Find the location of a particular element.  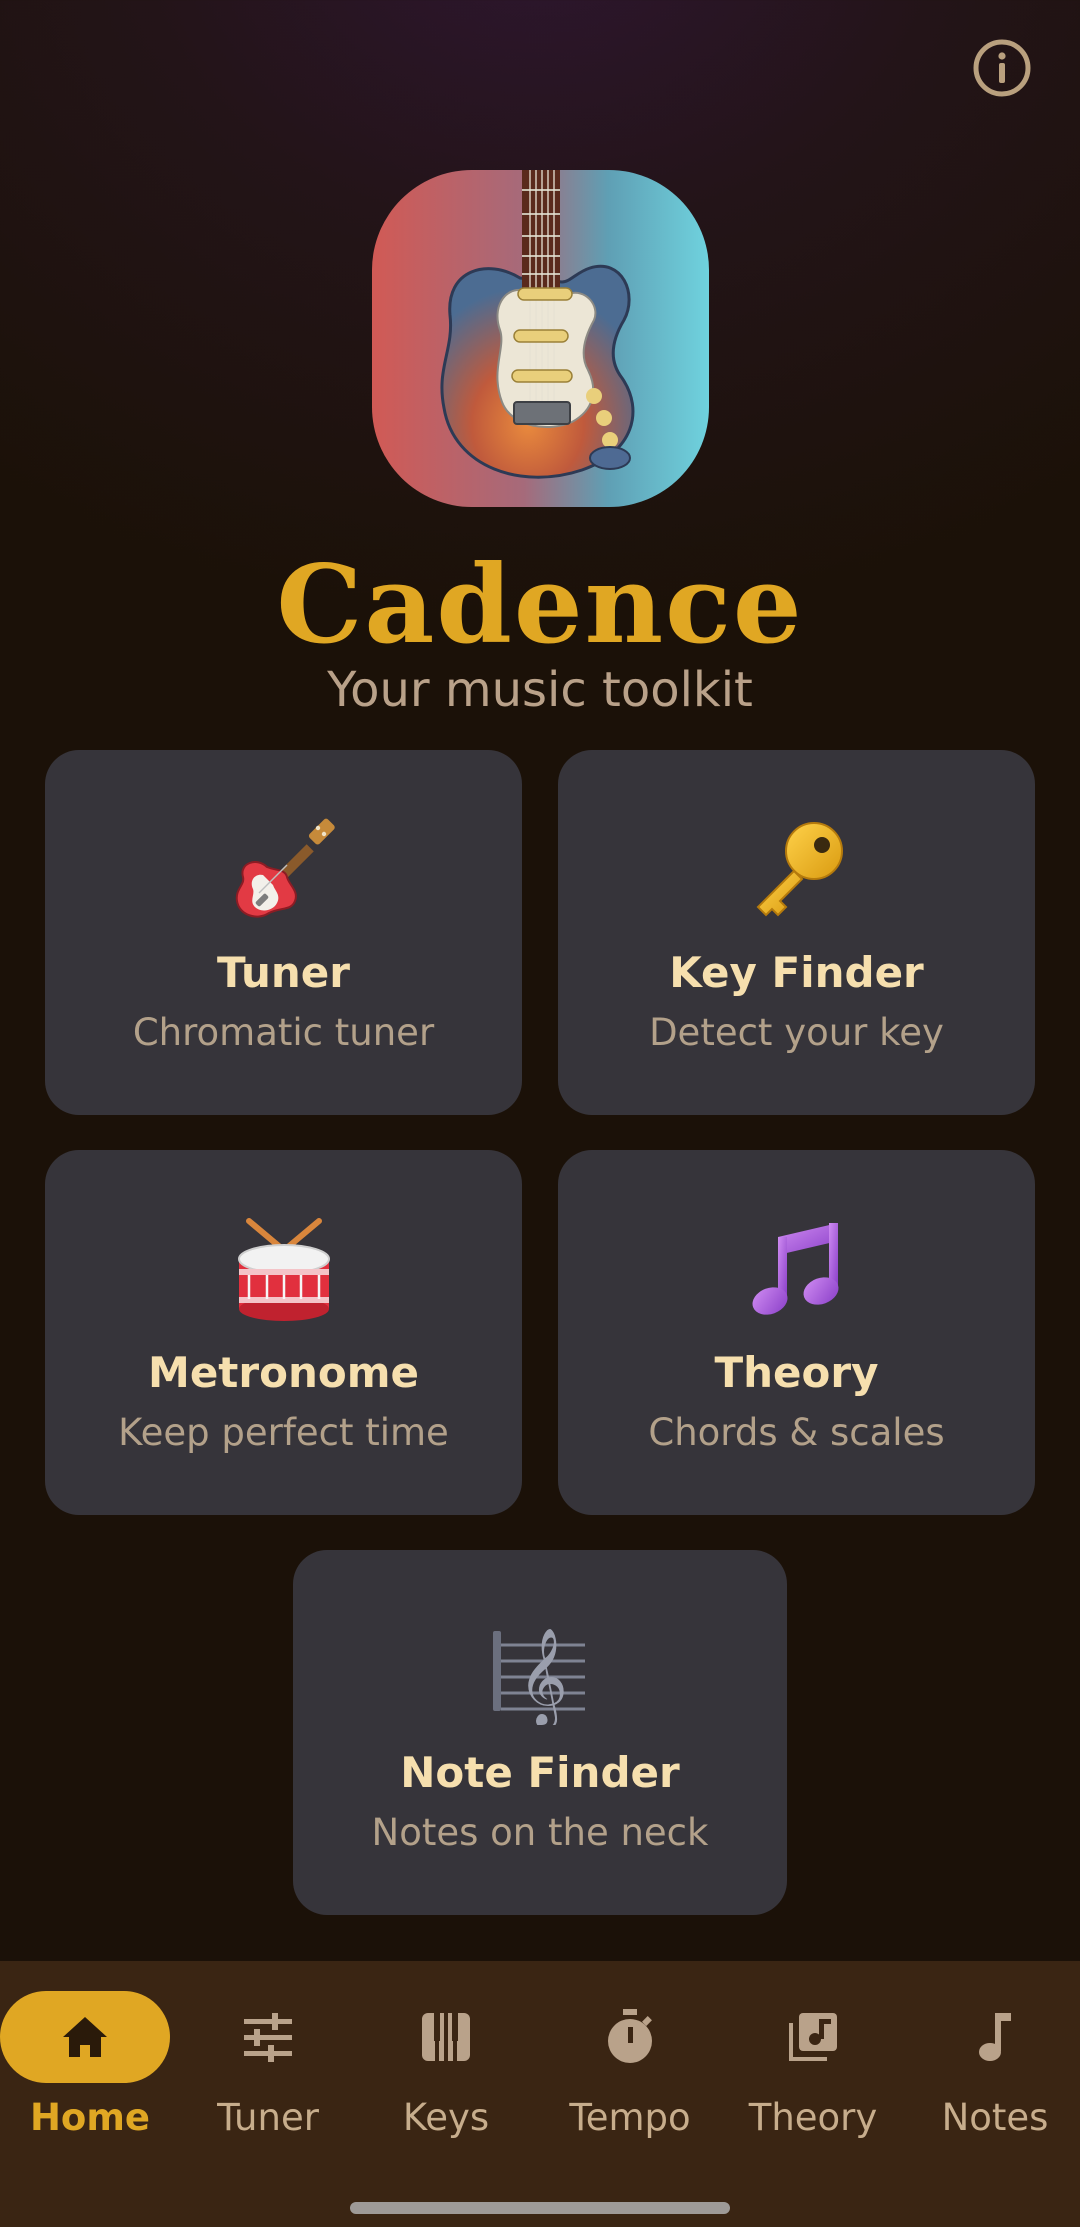

tile-subtitle: Chromatic tuner is located at coordinates (283, 1032).